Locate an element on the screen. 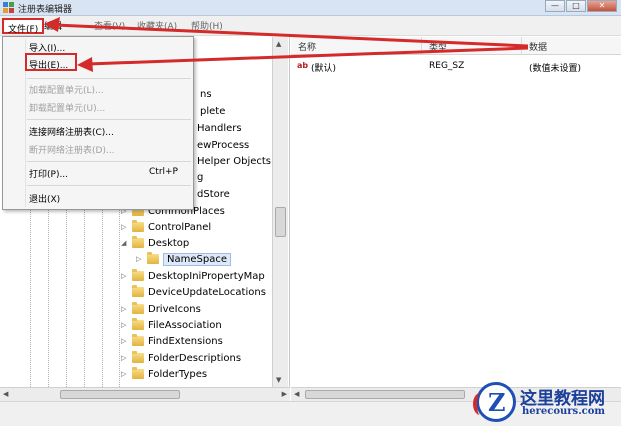  menu-help: 帮助(H) is located at coordinates (207, 25).